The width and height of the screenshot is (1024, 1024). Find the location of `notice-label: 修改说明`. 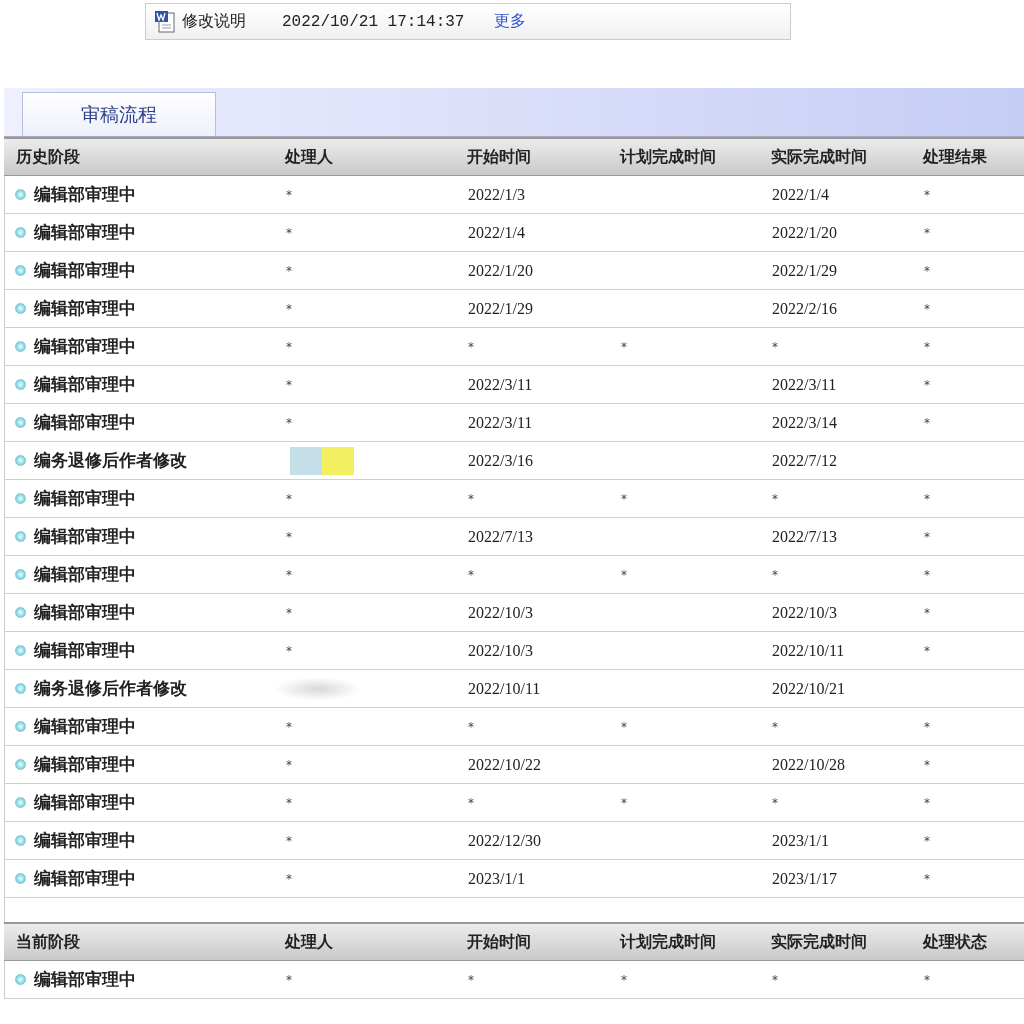

notice-label: 修改说明 is located at coordinates (214, 21).